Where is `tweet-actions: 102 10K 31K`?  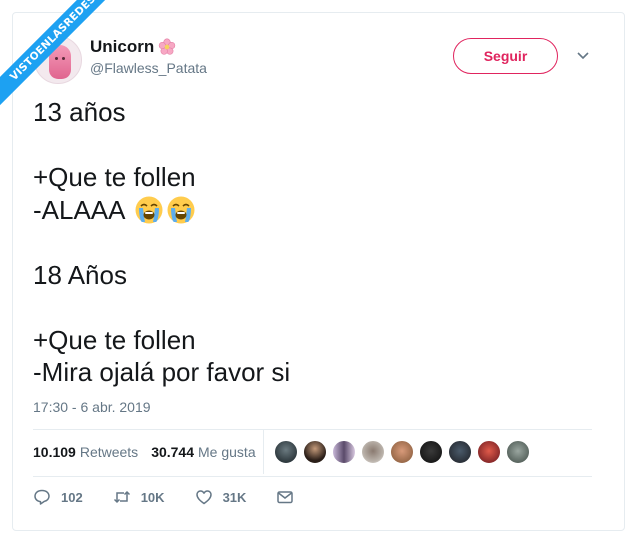
tweet-actions: 102 10K 31K is located at coordinates (183, 497).